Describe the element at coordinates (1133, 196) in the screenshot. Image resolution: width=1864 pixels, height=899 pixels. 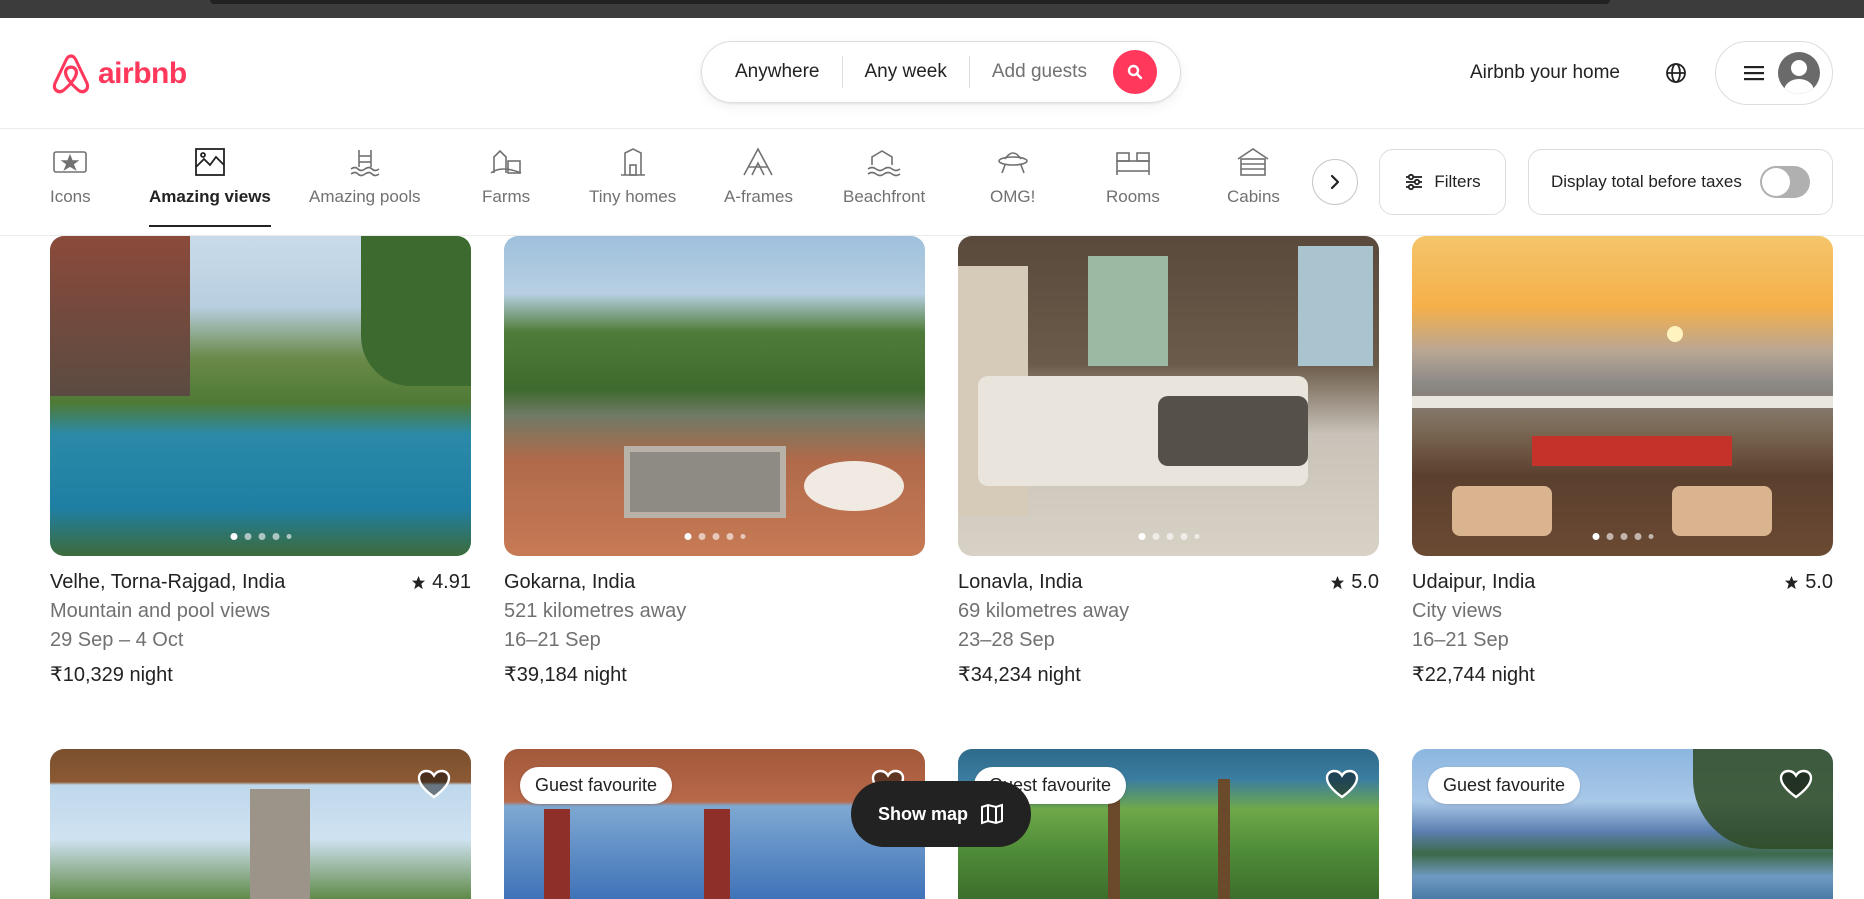
I see `category-label: Rooms` at that location.